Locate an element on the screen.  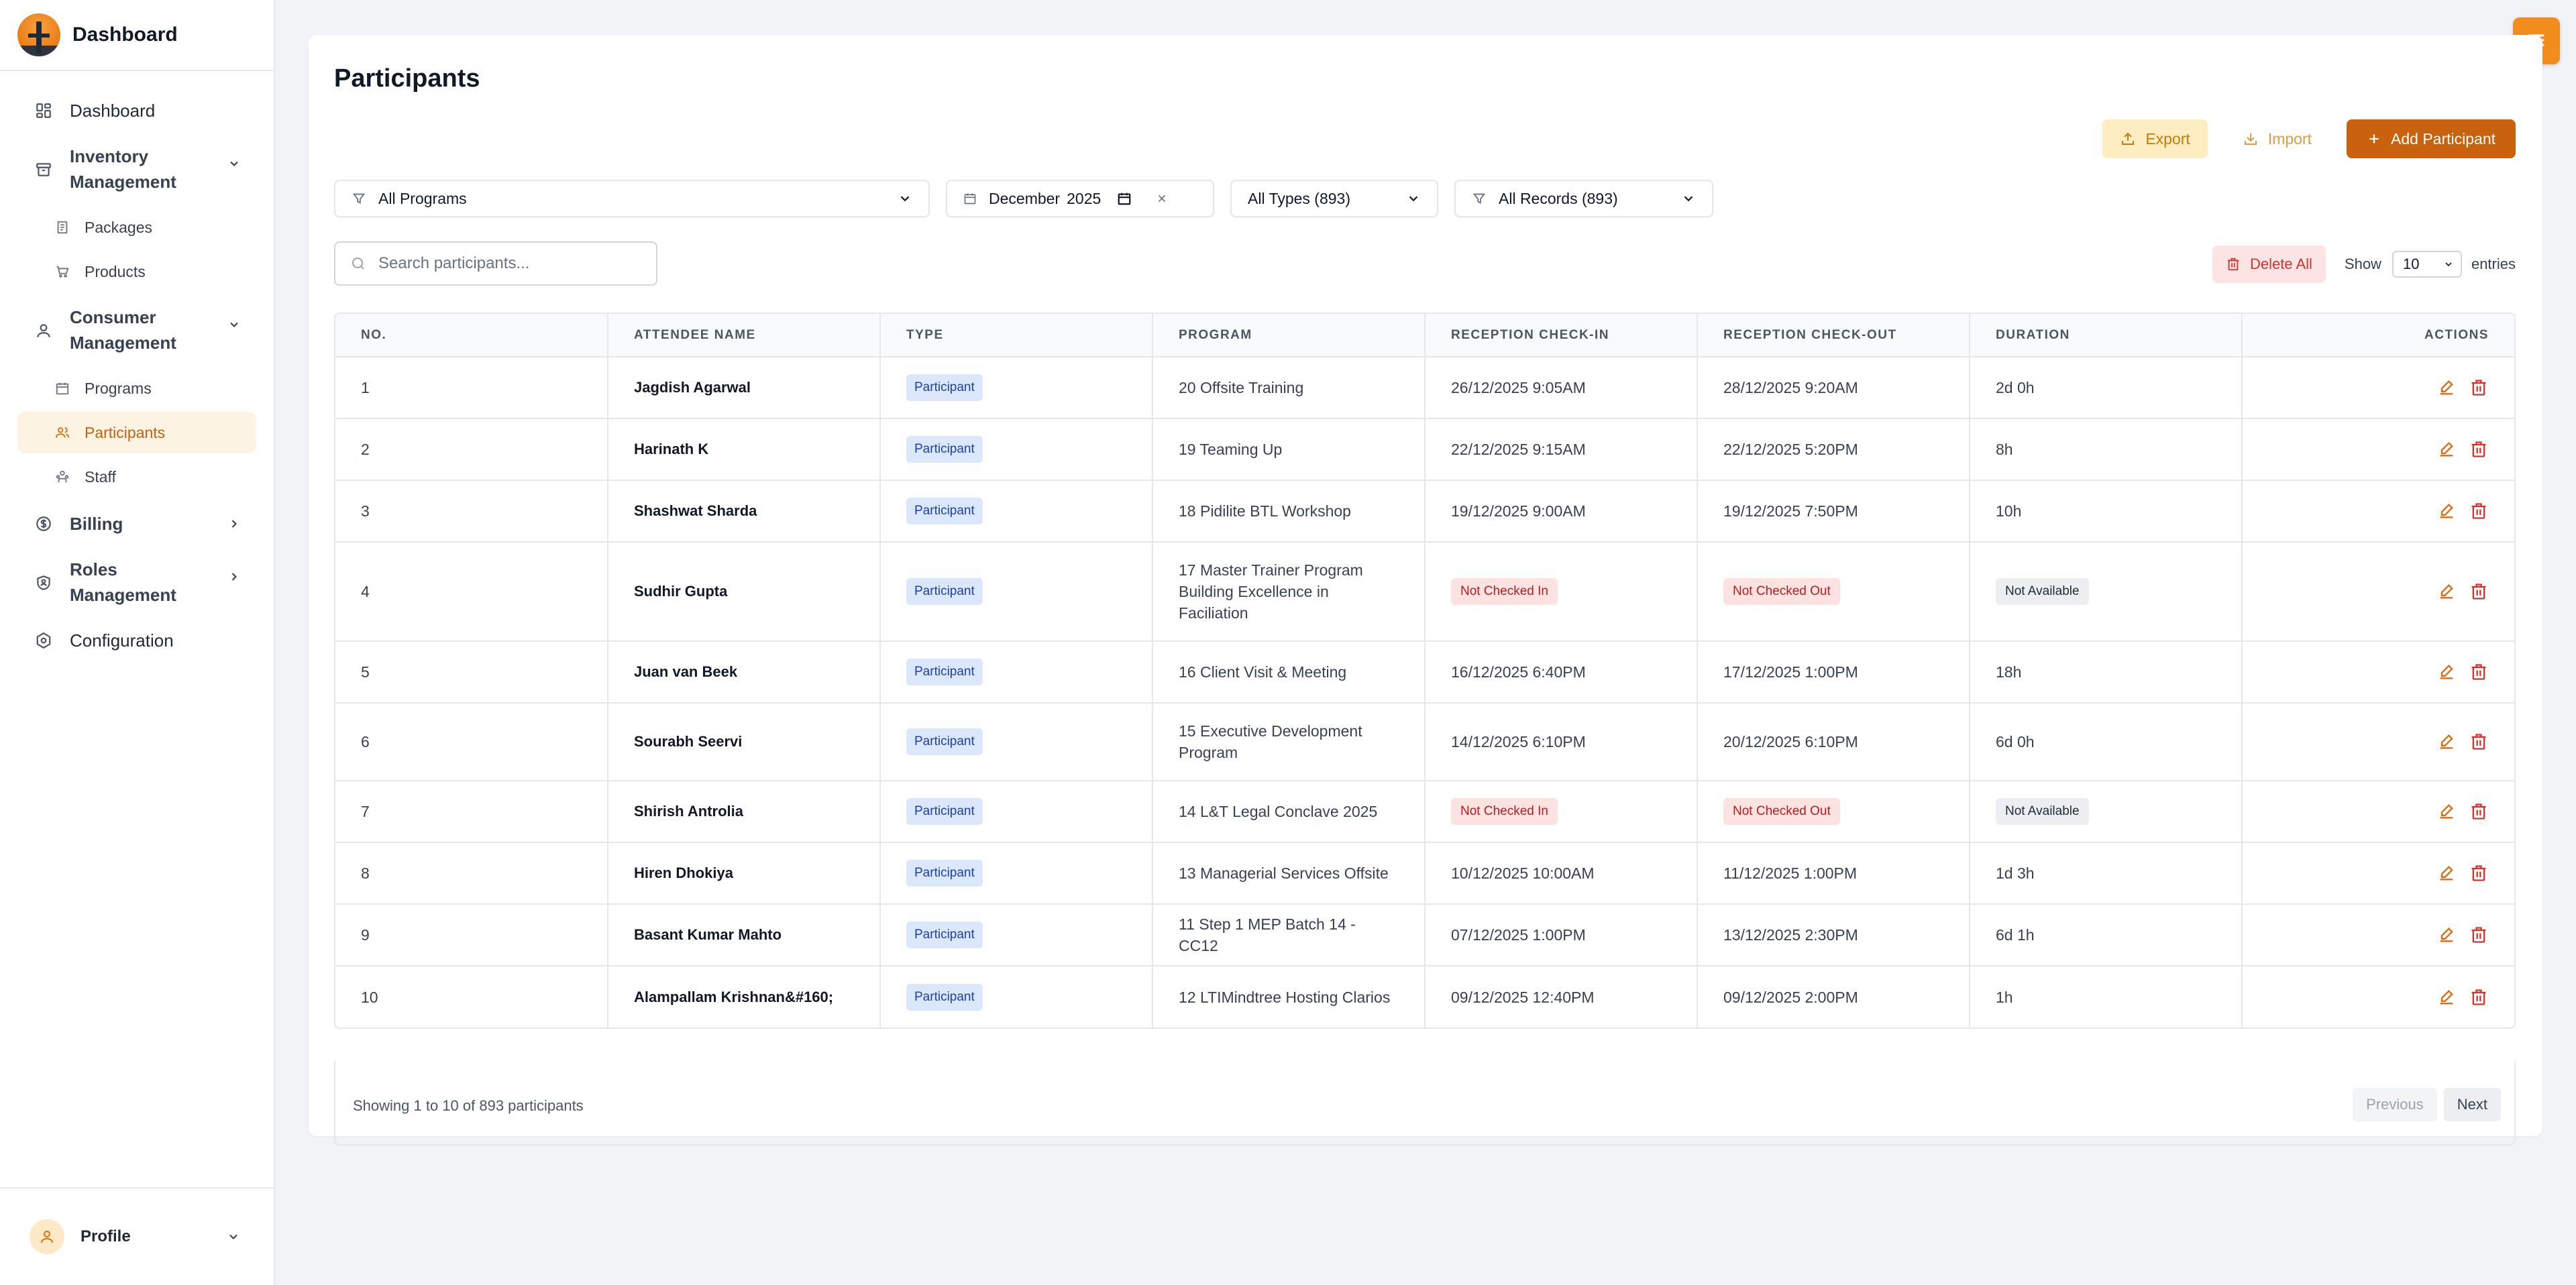
programs-filter: All Programs is located at coordinates (632, 198).